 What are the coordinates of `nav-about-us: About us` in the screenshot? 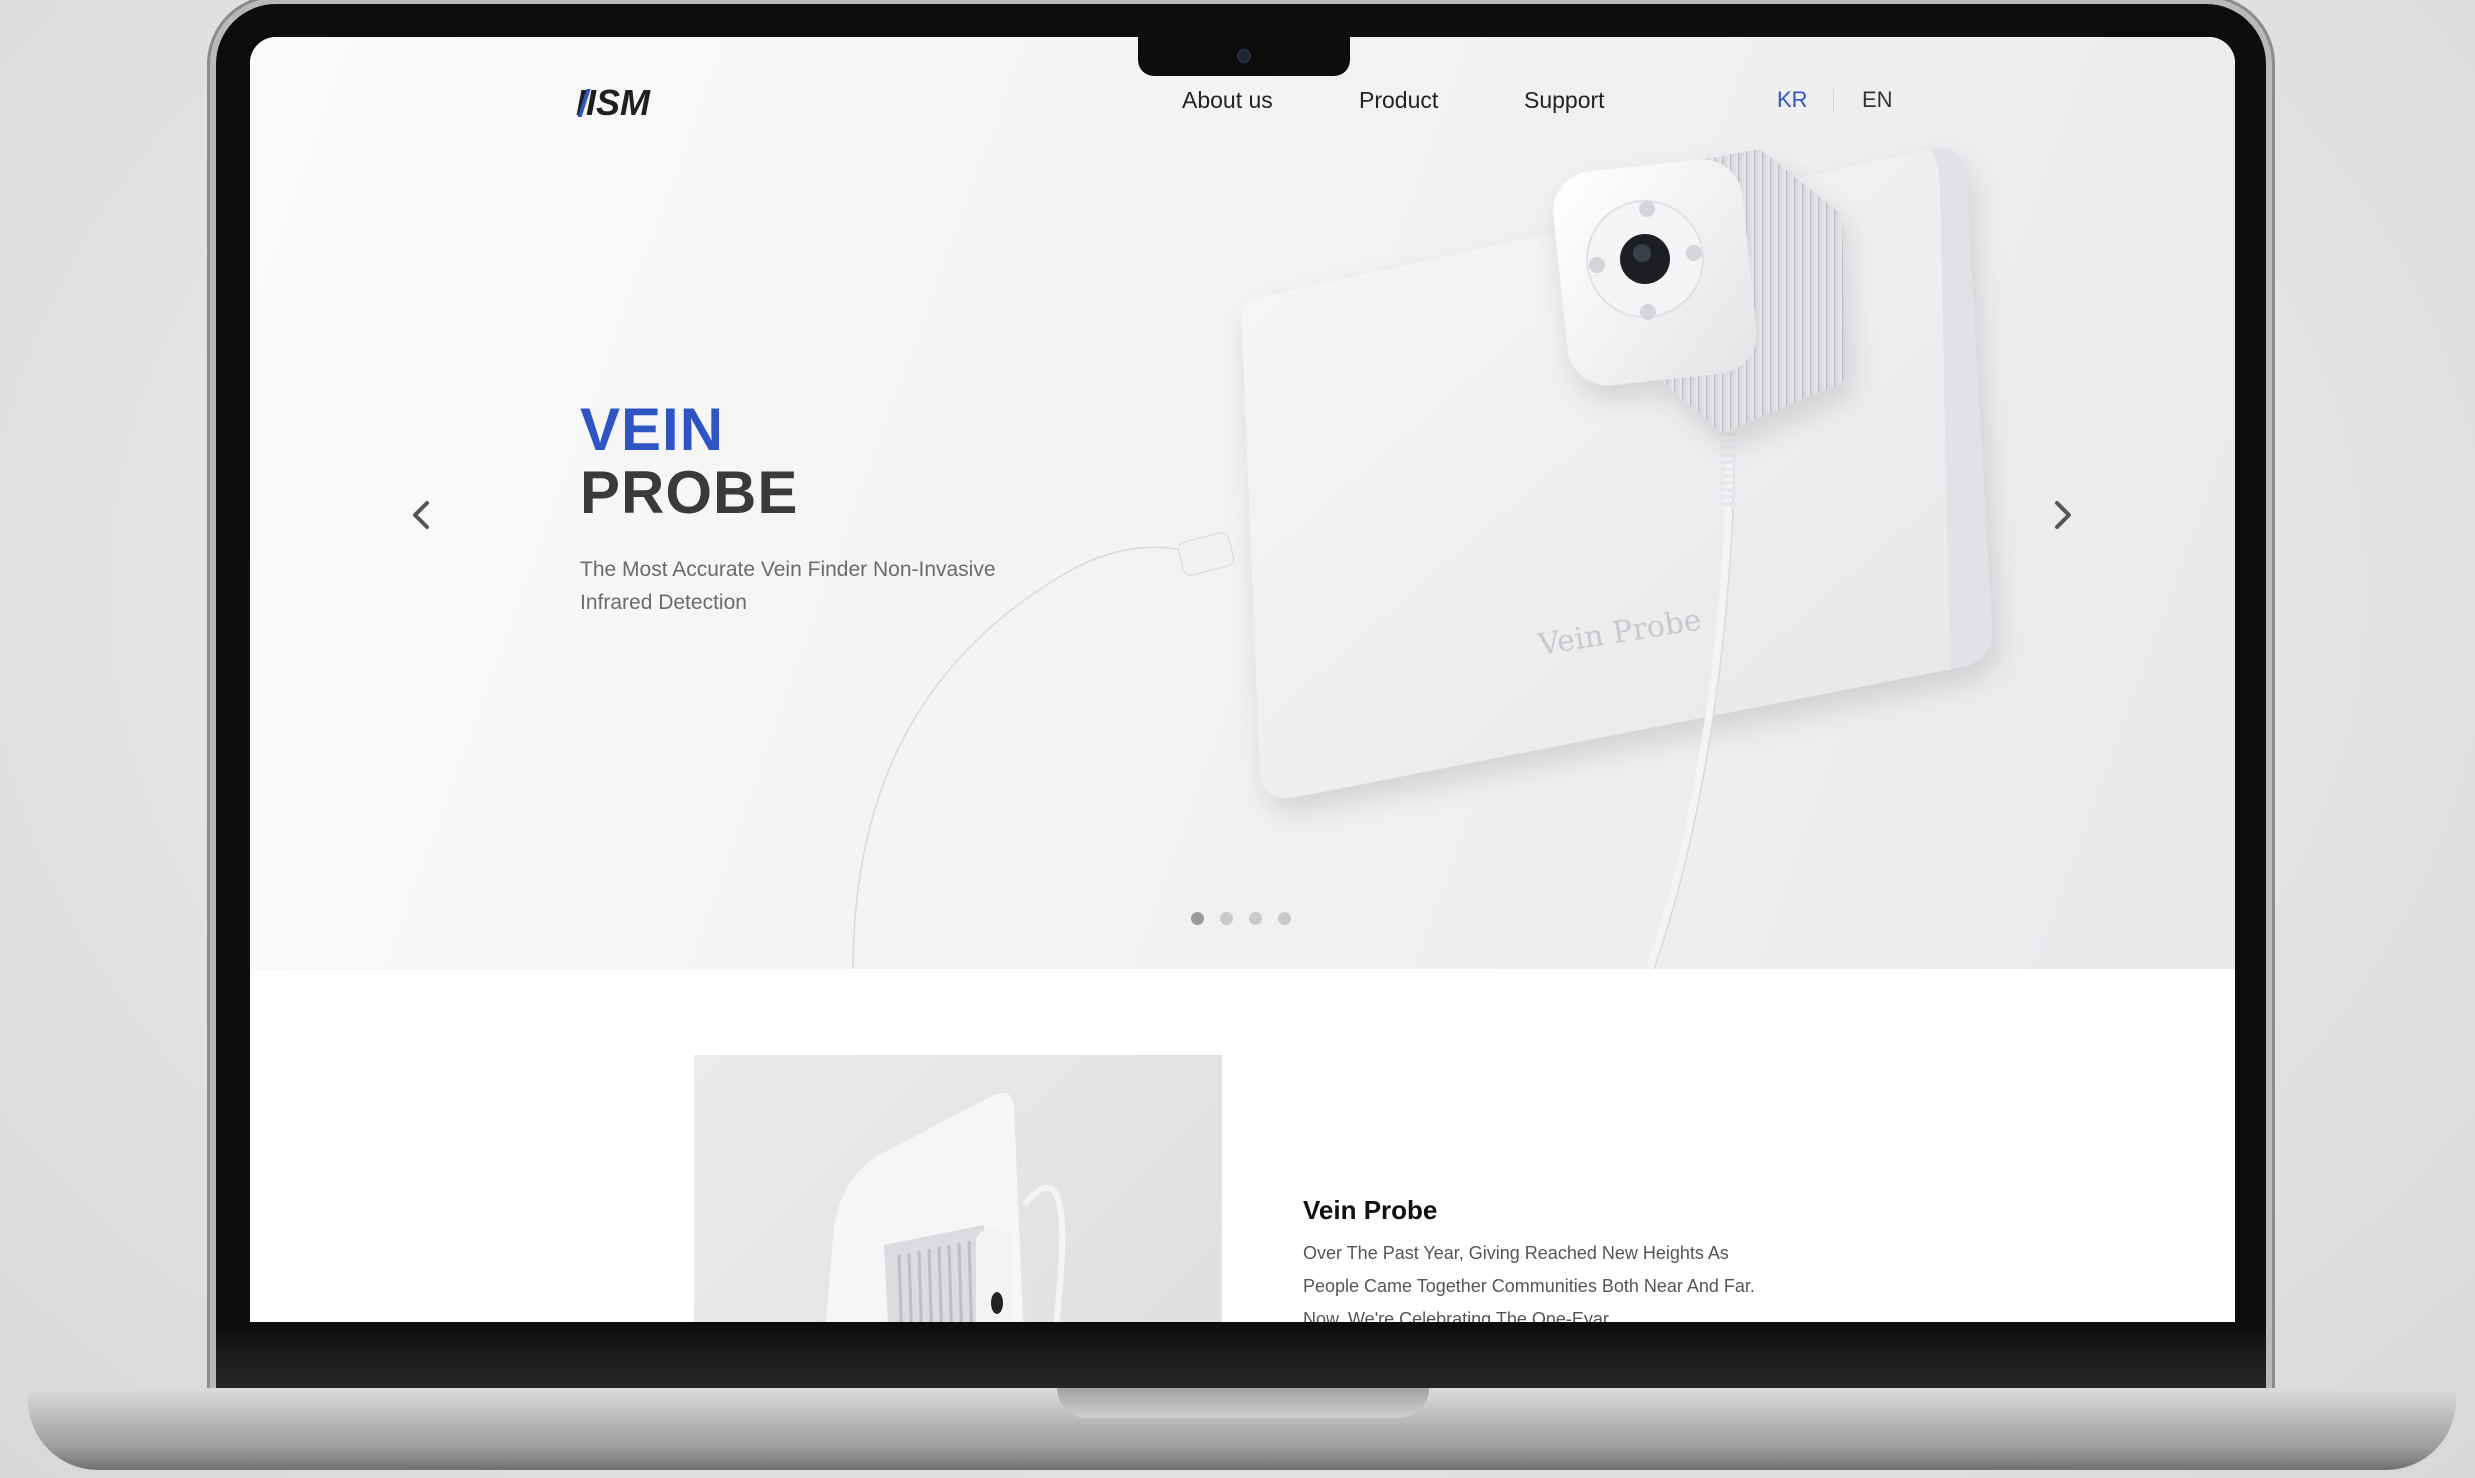 It's located at (1227, 100).